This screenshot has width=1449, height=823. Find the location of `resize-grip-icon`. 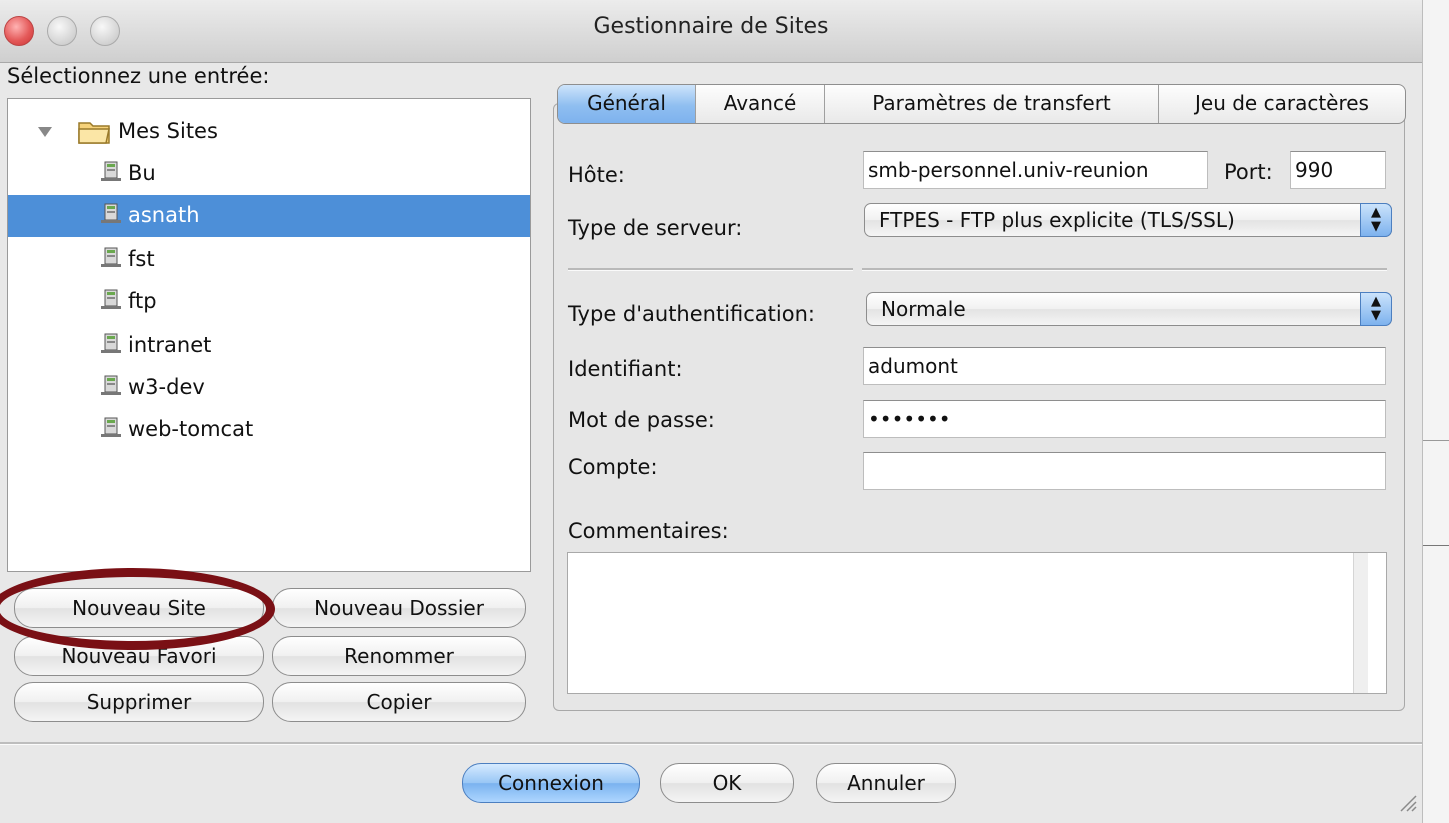

resize-grip-icon is located at coordinates (1406, 801).